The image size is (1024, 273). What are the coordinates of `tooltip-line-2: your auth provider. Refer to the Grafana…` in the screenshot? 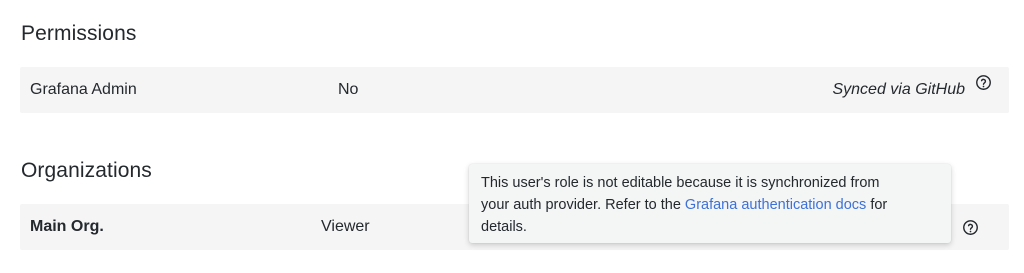 It's located at (710, 205).